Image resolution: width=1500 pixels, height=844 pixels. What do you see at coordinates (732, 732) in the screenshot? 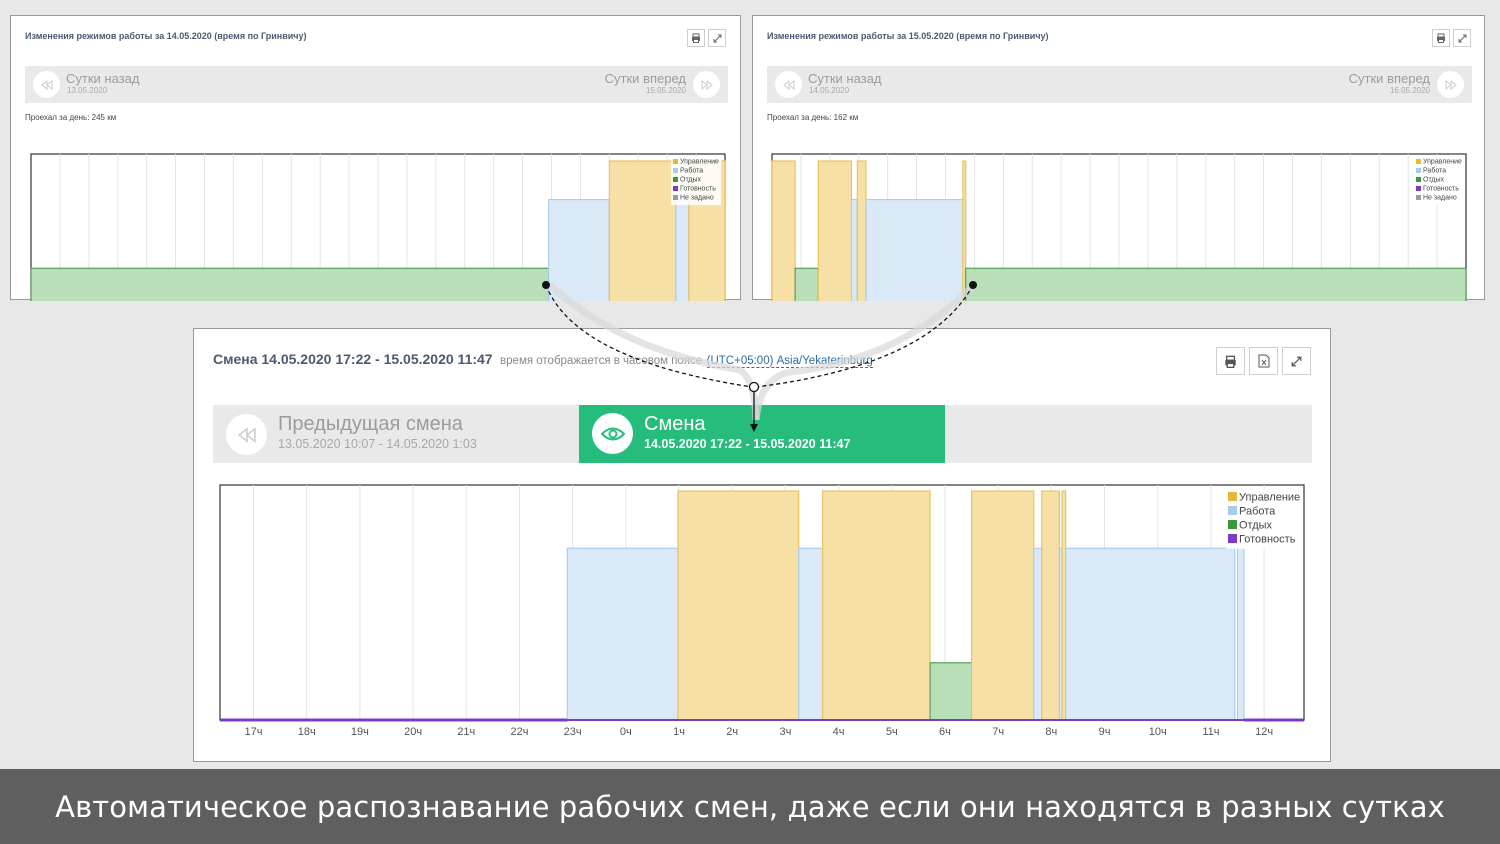
I see `tick-label: 2ч` at bounding box center [732, 732].